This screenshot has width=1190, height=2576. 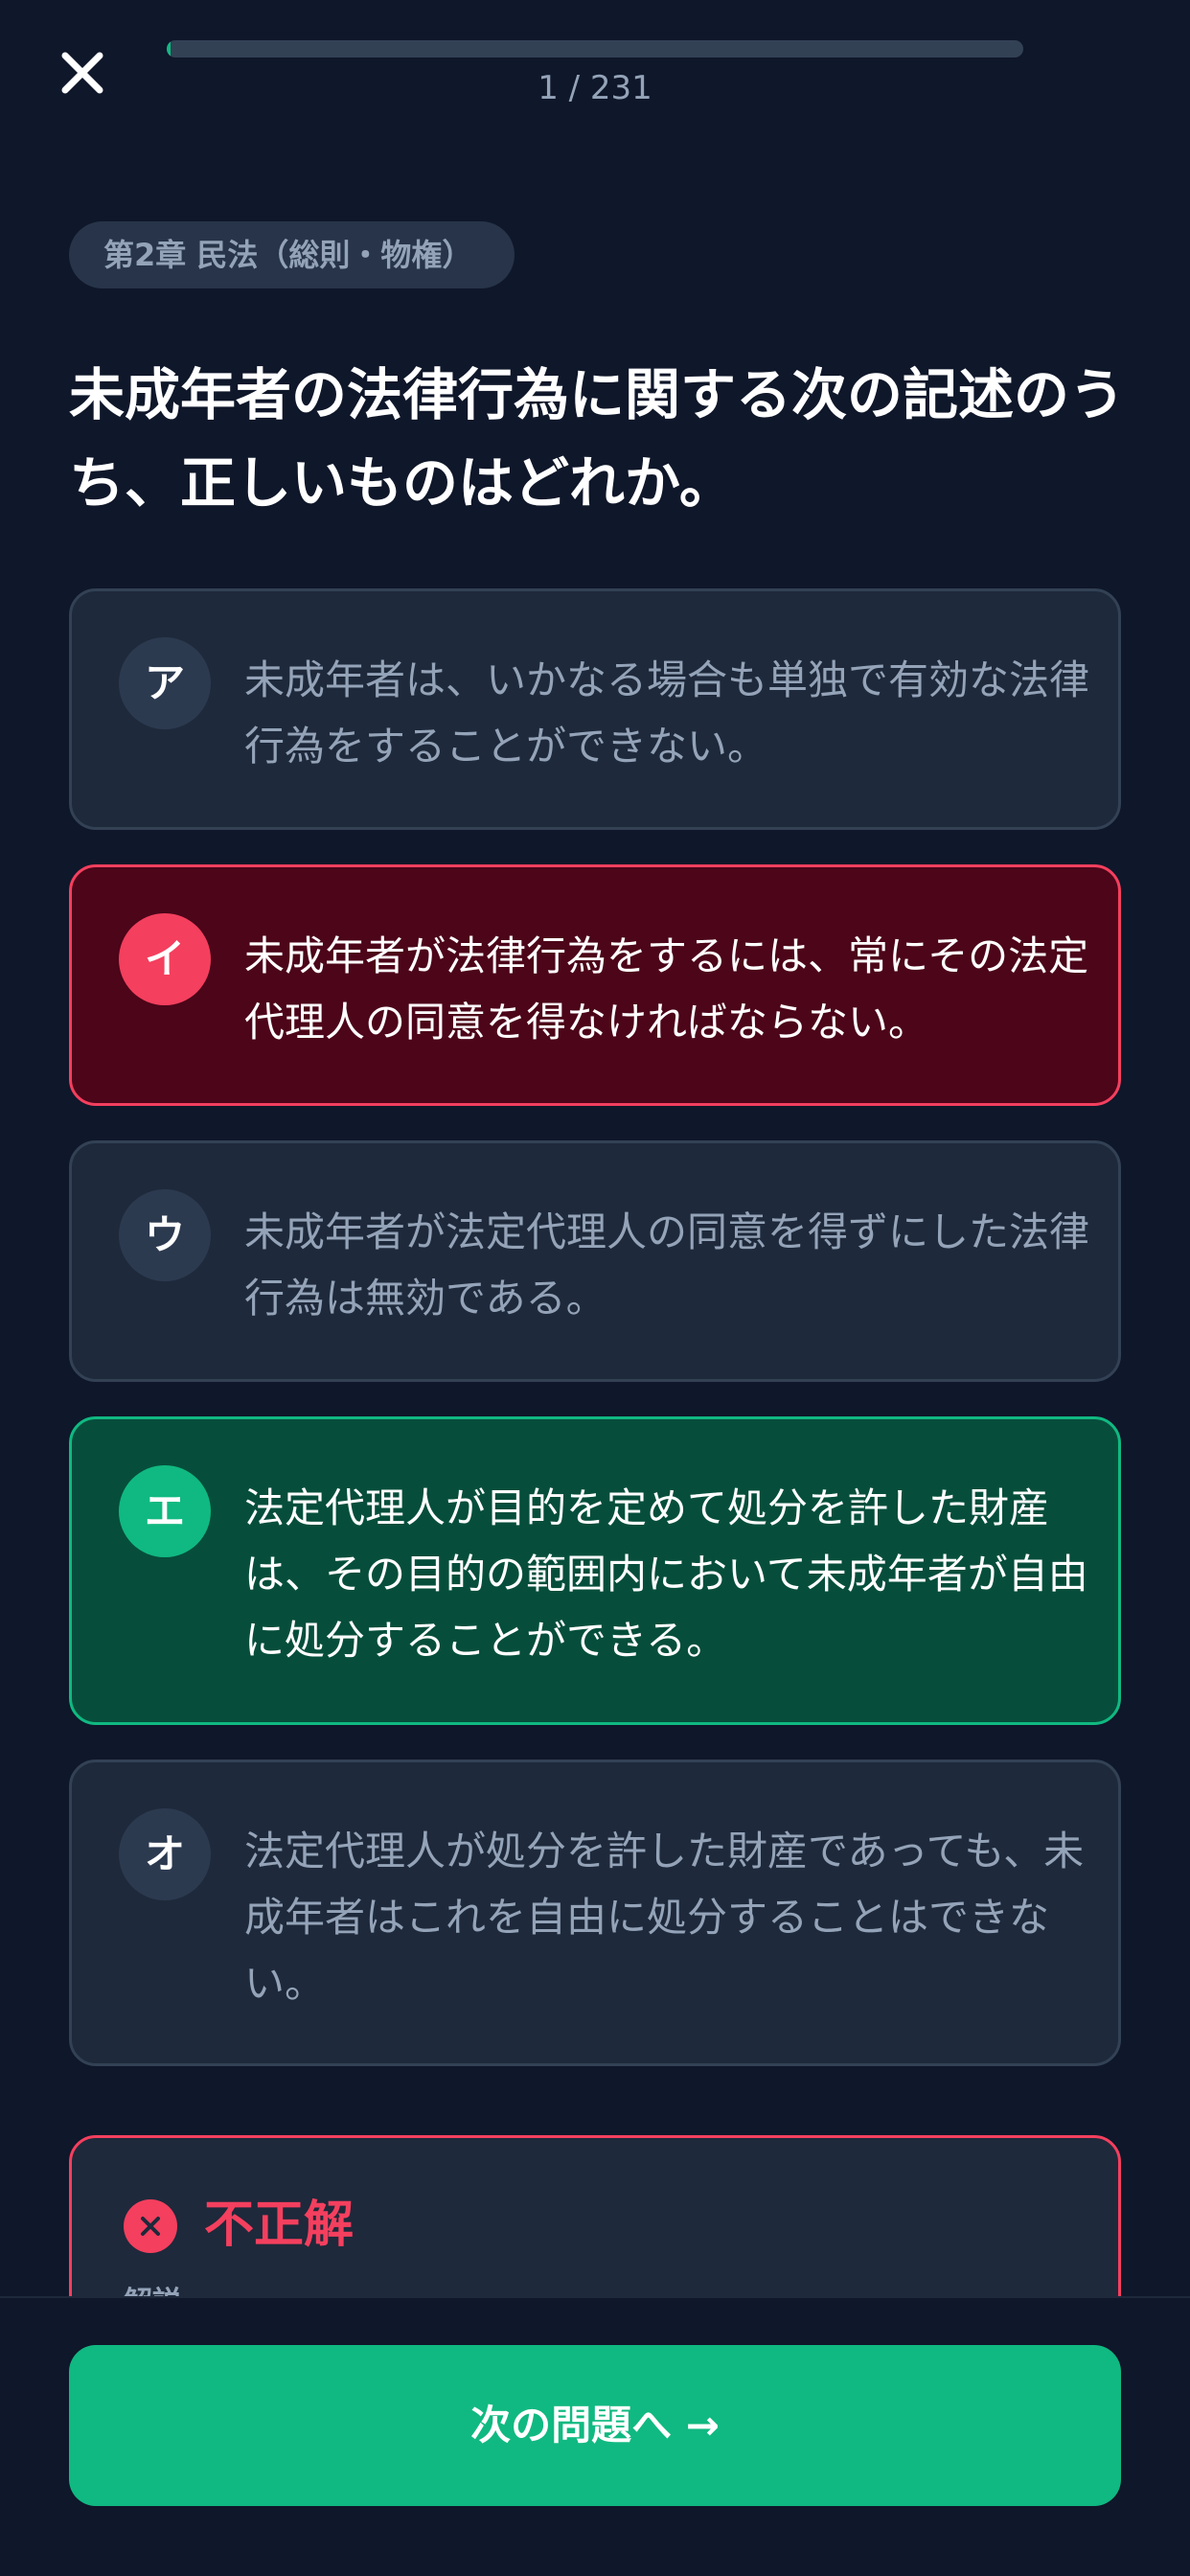 What do you see at coordinates (165, 959) in the screenshot?
I see `option-marker: イ` at bounding box center [165, 959].